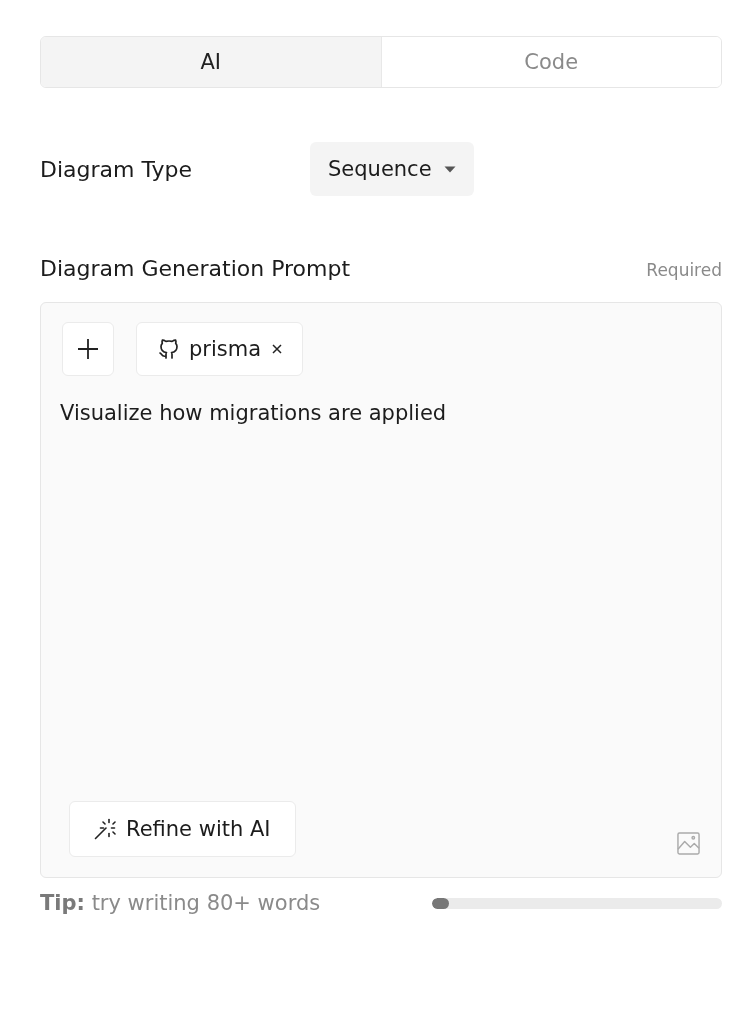 Image resolution: width=752 pixels, height=1018 pixels. I want to click on mode-tab: AI, so click(211, 62).